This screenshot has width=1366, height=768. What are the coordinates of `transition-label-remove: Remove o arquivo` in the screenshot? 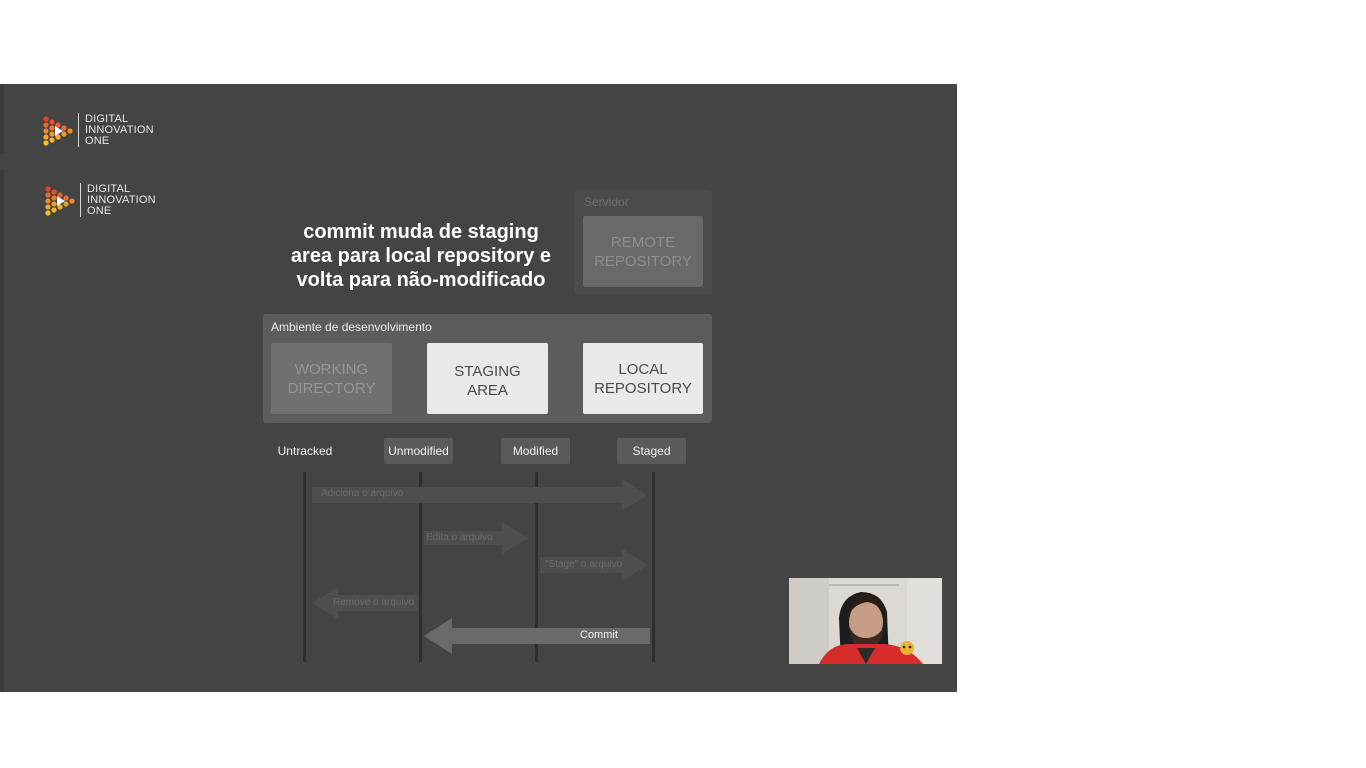 It's located at (374, 602).